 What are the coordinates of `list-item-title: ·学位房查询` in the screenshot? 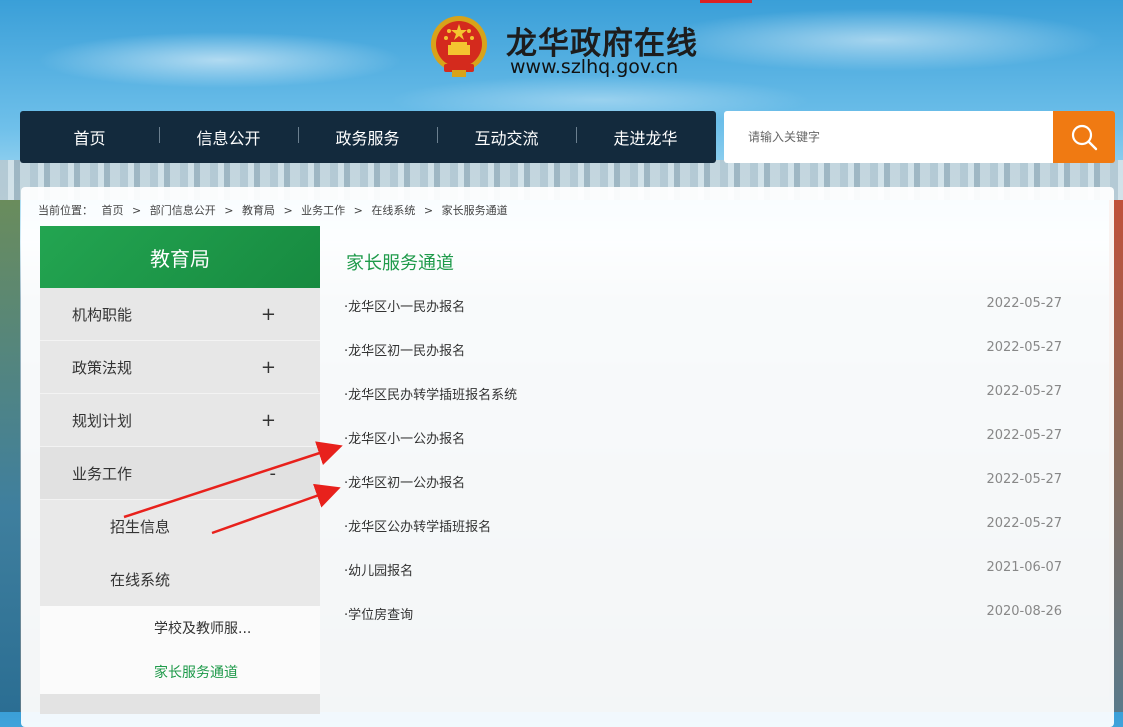 It's located at (378, 613).